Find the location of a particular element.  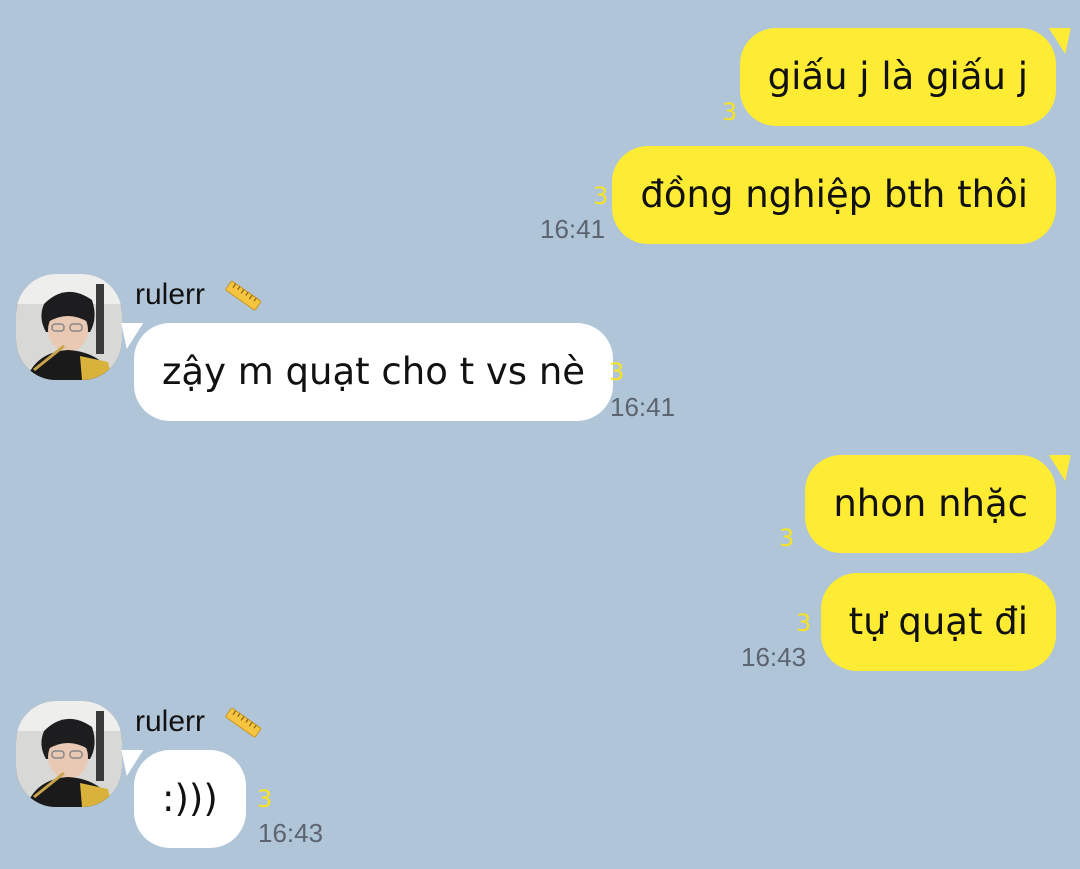

message-text: tự quạt đi is located at coordinates (938, 621).